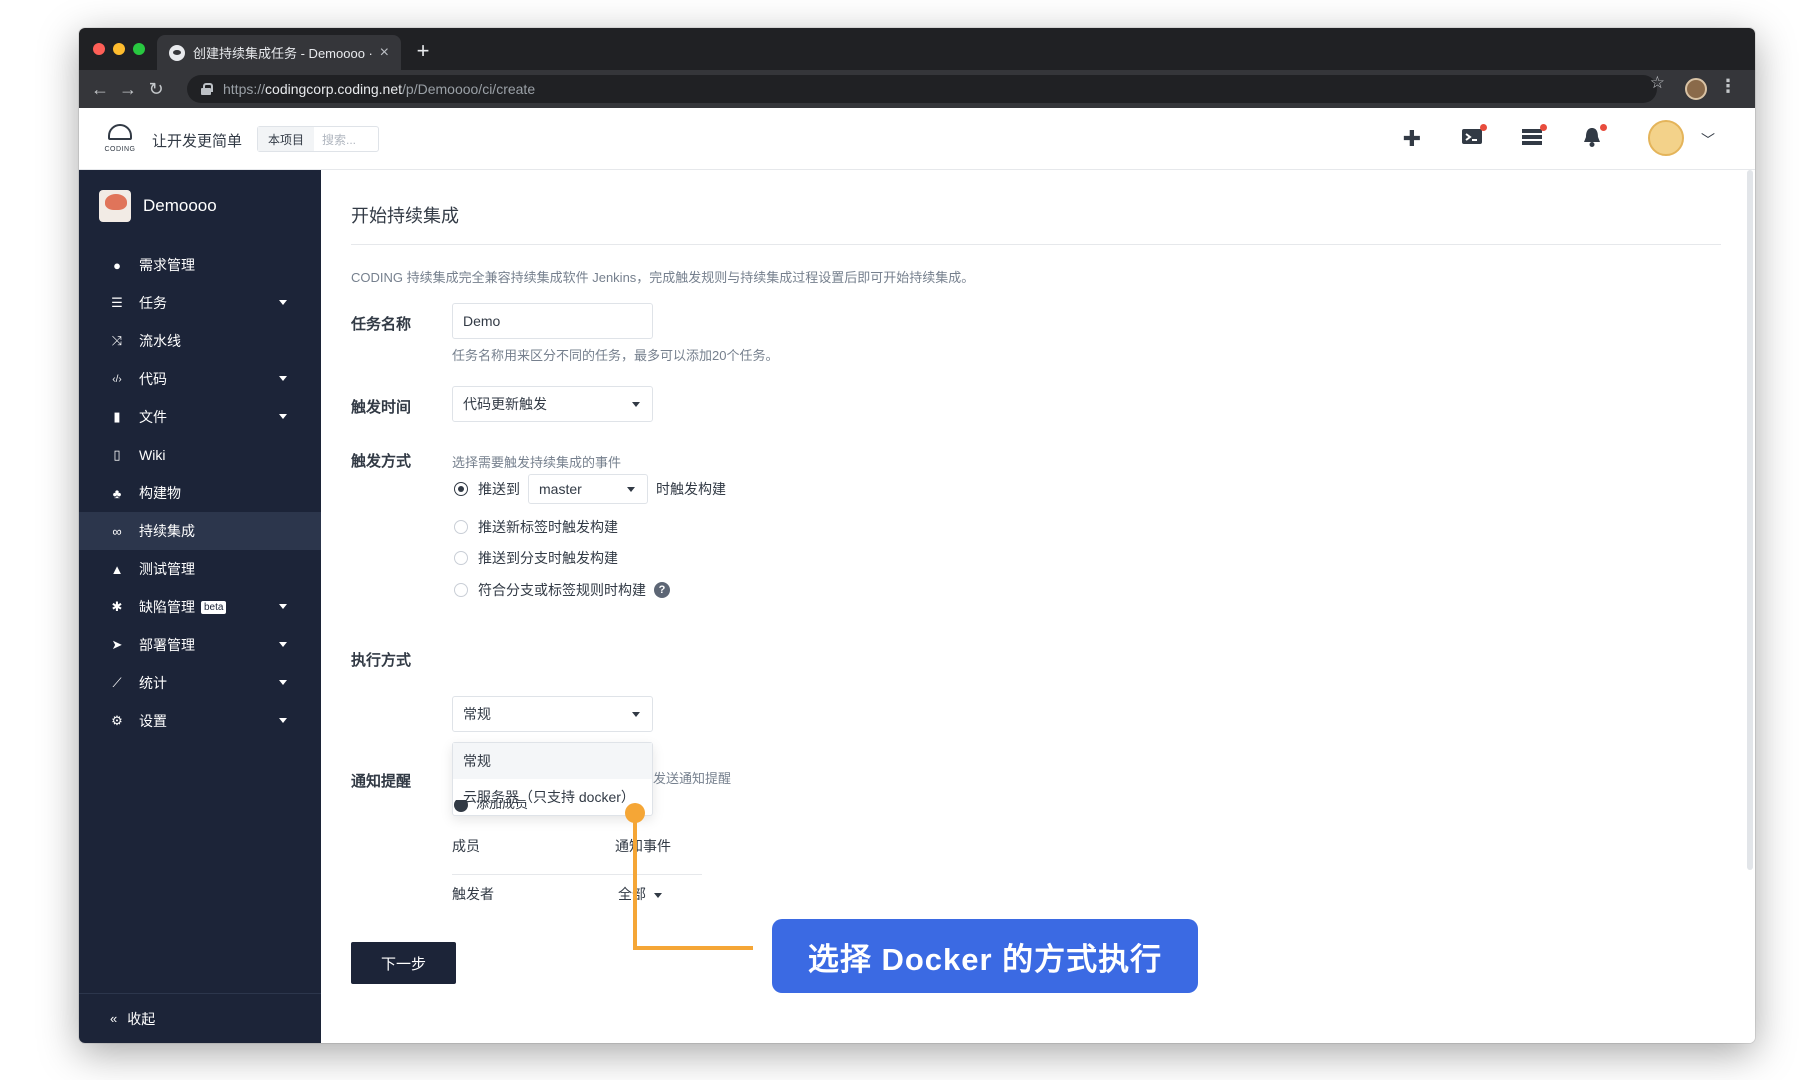  What do you see at coordinates (1657, 83) in the screenshot?
I see `bookmark-star-icon: ☆` at bounding box center [1657, 83].